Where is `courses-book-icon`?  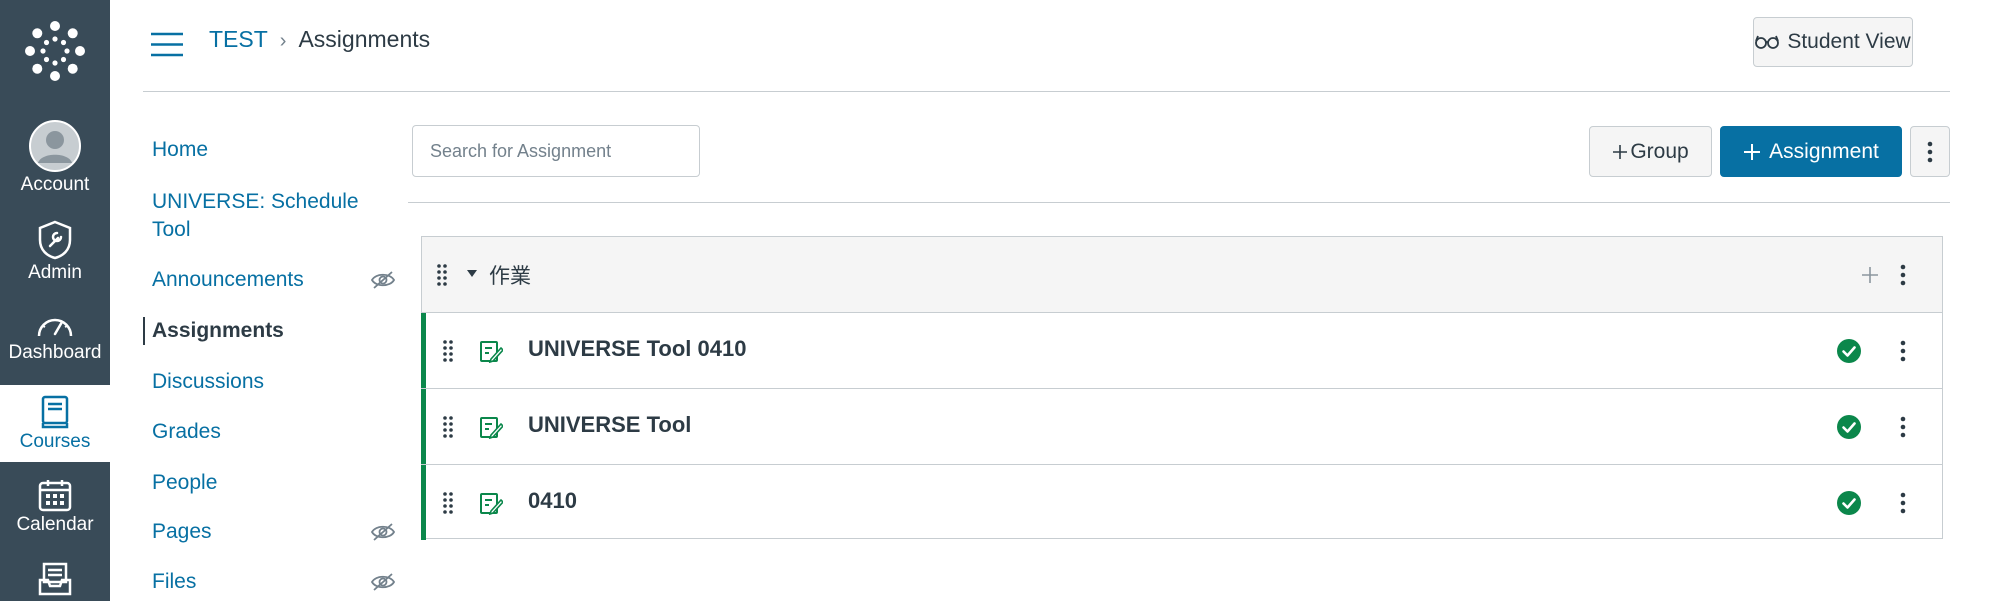 courses-book-icon is located at coordinates (55, 412).